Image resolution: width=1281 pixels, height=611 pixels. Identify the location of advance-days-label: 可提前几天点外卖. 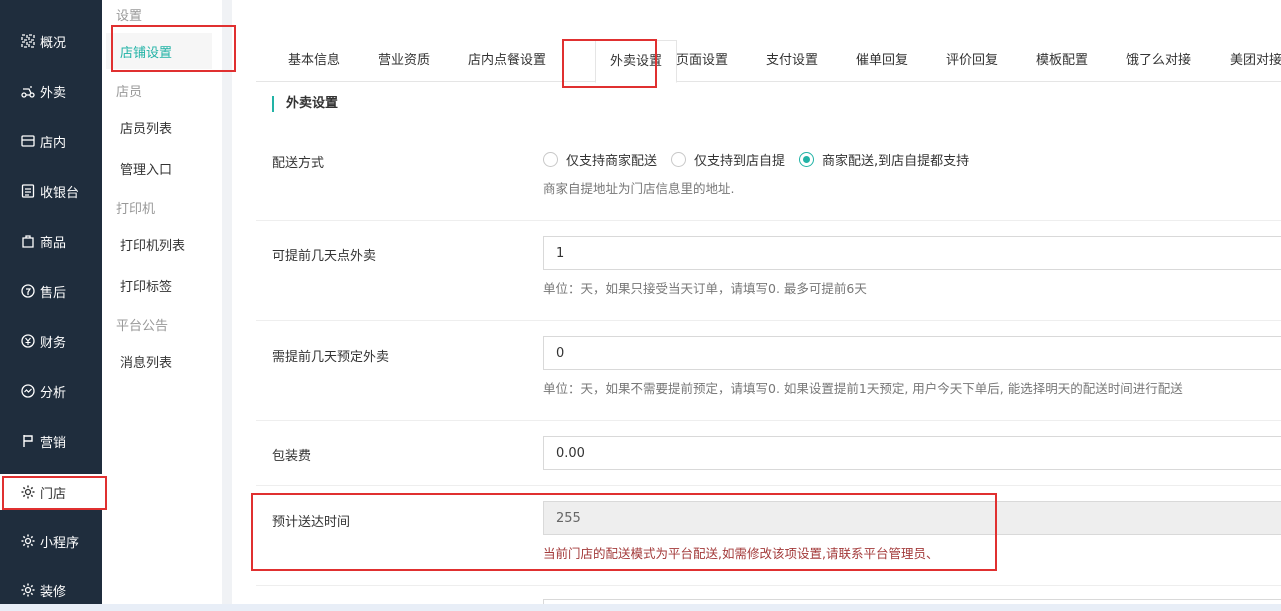
(324, 256).